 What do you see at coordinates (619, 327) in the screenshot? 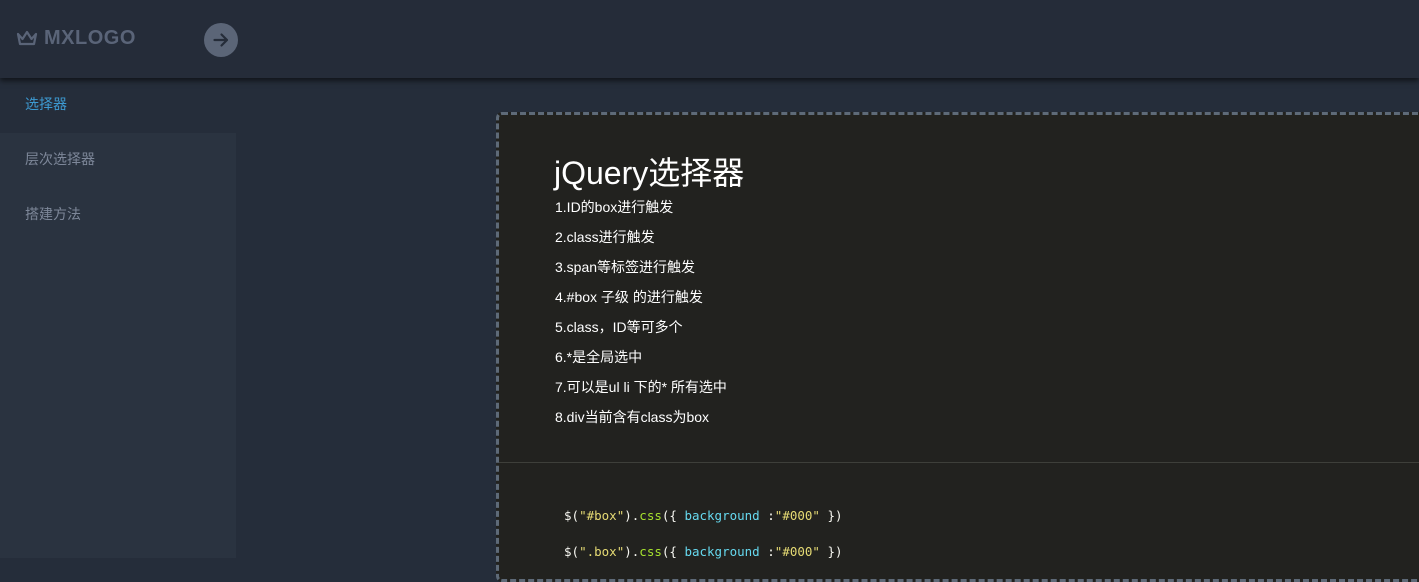
I see `list-item: 5.class，ID等可多个` at bounding box center [619, 327].